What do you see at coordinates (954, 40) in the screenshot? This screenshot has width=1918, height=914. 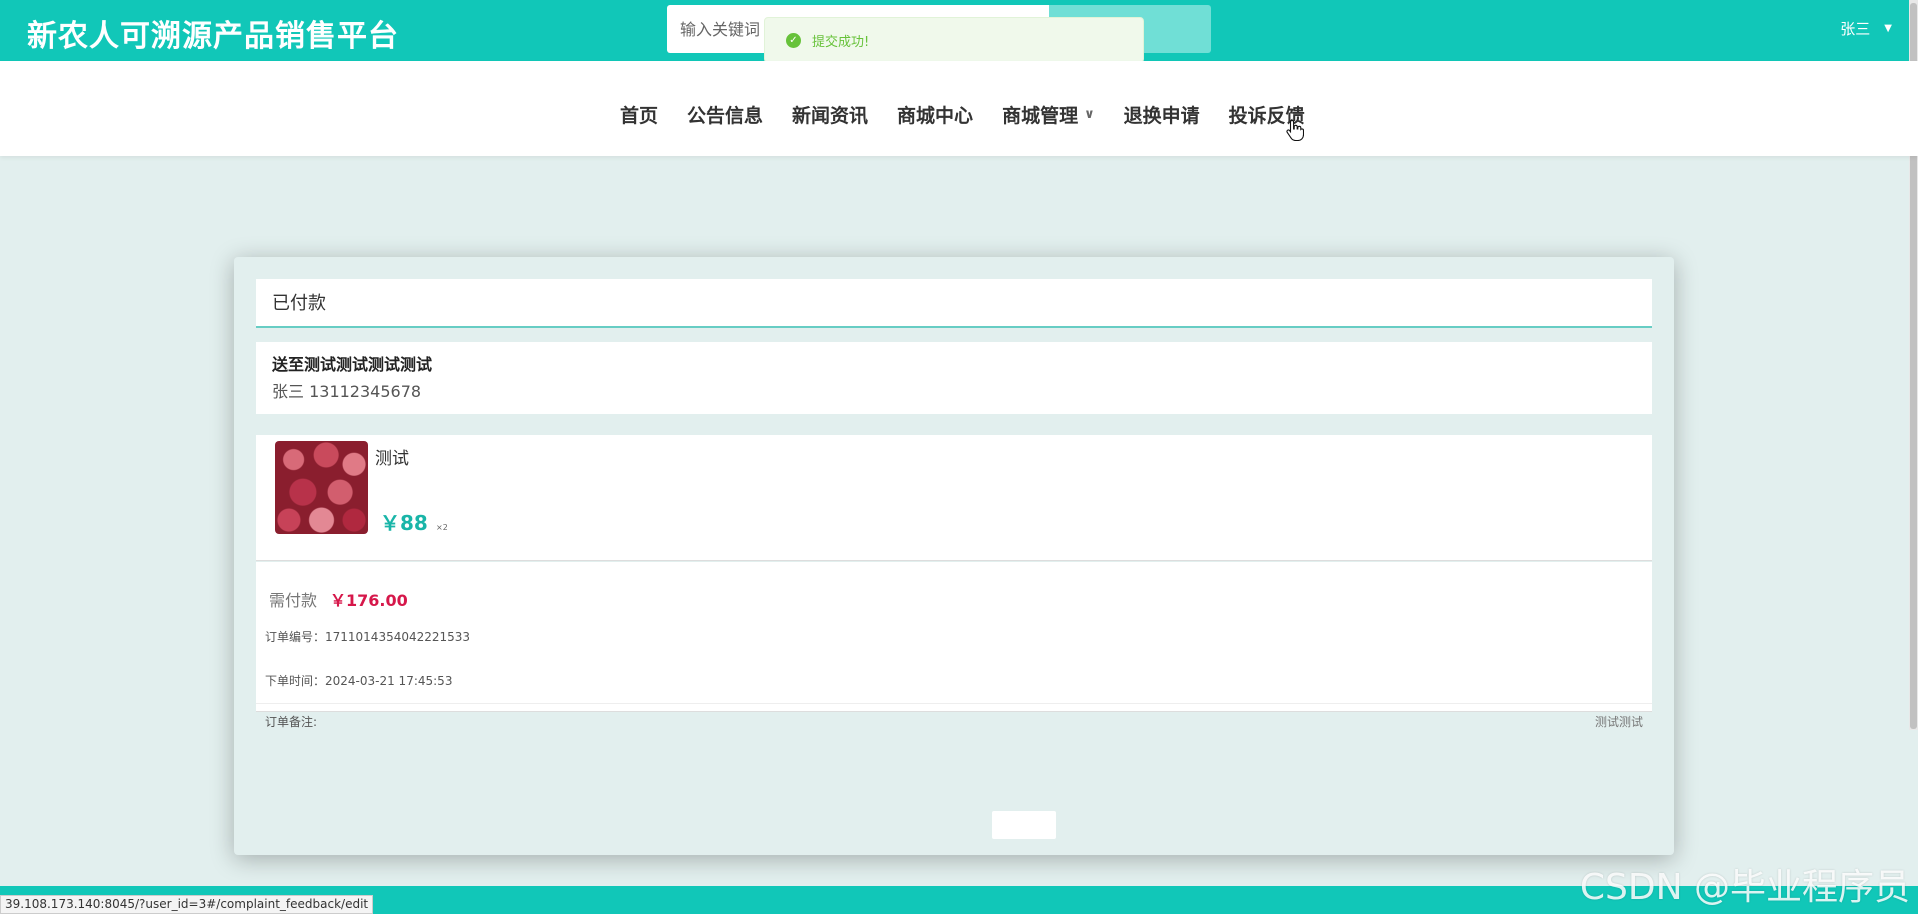 I see `success-toast: ✓ 提交成功!` at bounding box center [954, 40].